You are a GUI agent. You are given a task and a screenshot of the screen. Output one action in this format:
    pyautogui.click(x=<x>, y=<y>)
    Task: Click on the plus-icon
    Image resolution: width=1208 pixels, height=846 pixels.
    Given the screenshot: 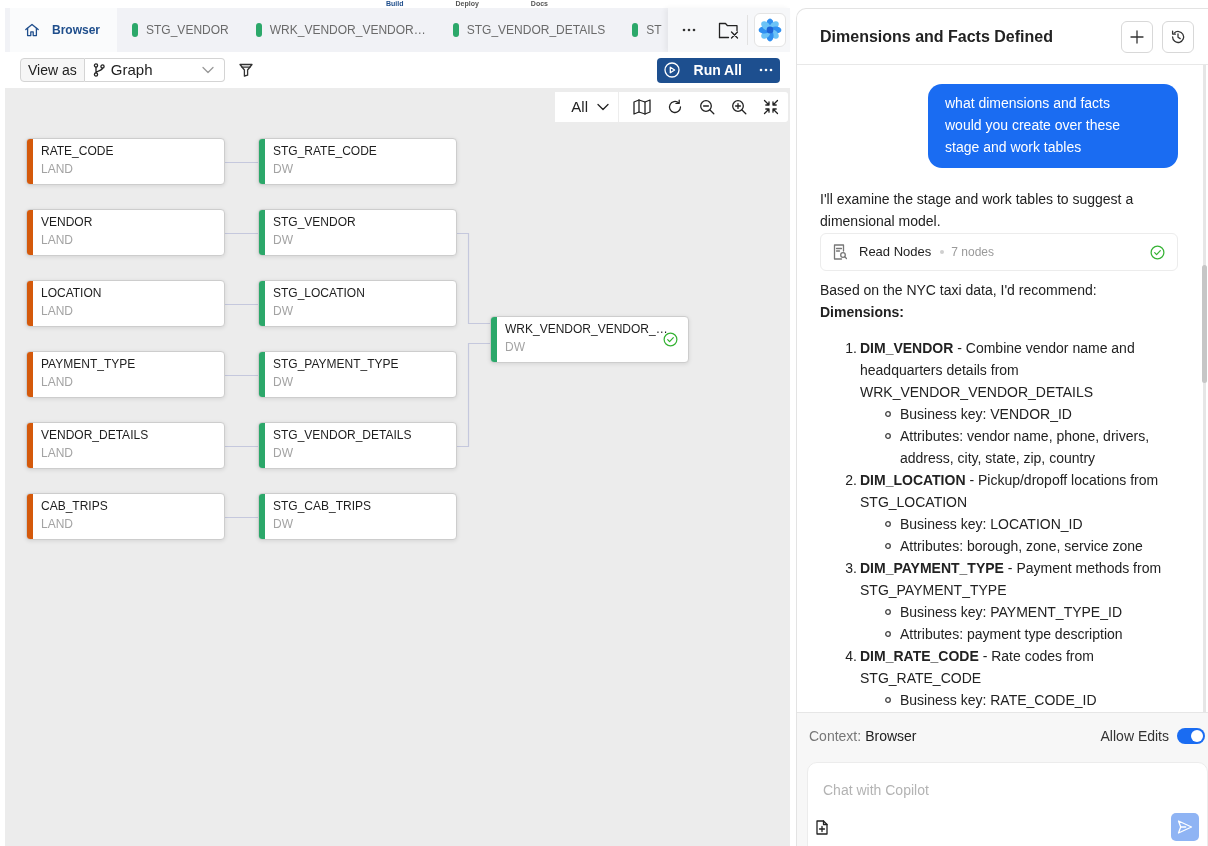 What is the action you would take?
    pyautogui.click(x=1137, y=36)
    